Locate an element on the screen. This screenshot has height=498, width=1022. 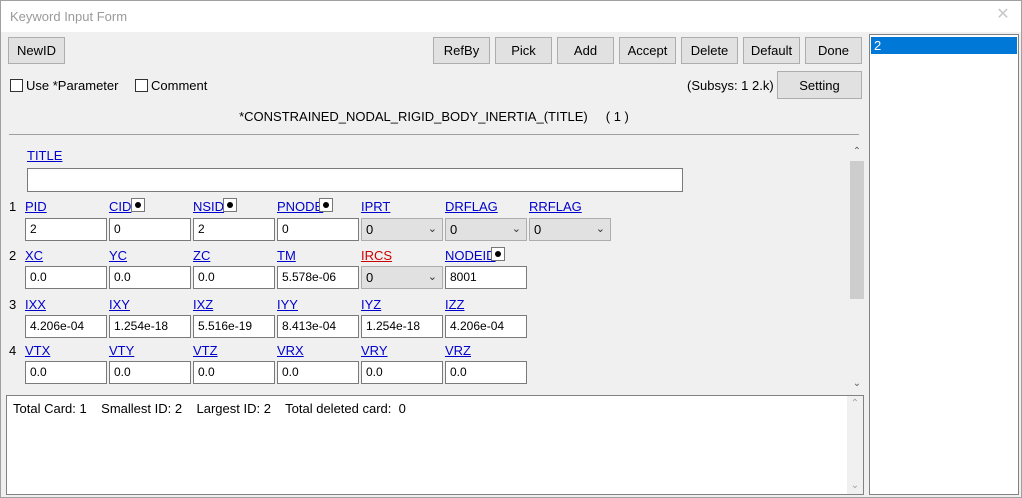
field-input-nsid: 2 is located at coordinates (234, 229).